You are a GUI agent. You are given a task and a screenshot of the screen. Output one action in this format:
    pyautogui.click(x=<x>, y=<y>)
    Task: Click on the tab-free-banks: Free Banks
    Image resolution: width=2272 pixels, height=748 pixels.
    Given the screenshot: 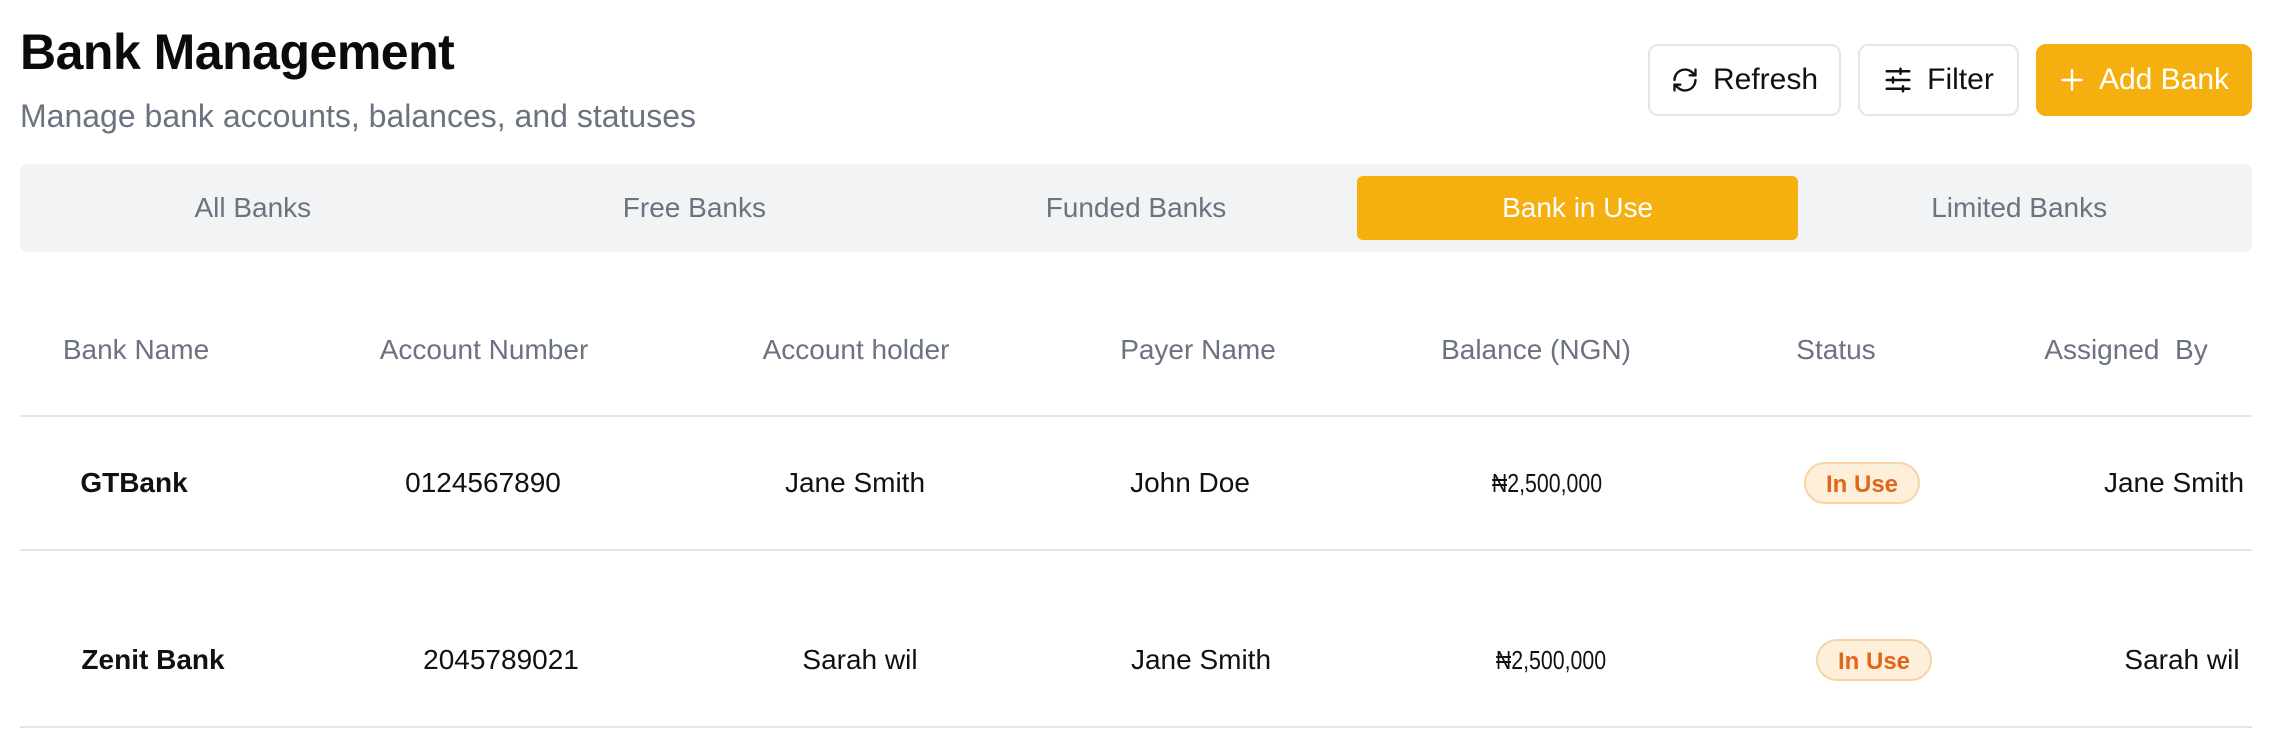 What is the action you would take?
    pyautogui.click(x=695, y=208)
    